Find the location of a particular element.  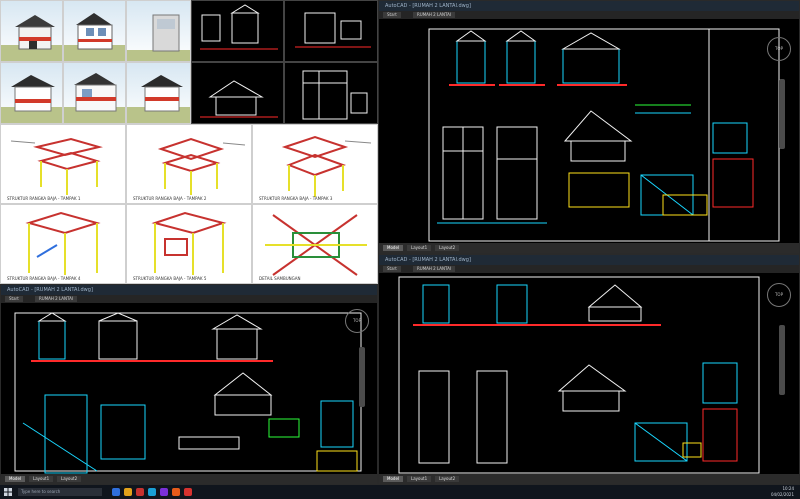

cad-drawing is located at coordinates (188, 393).